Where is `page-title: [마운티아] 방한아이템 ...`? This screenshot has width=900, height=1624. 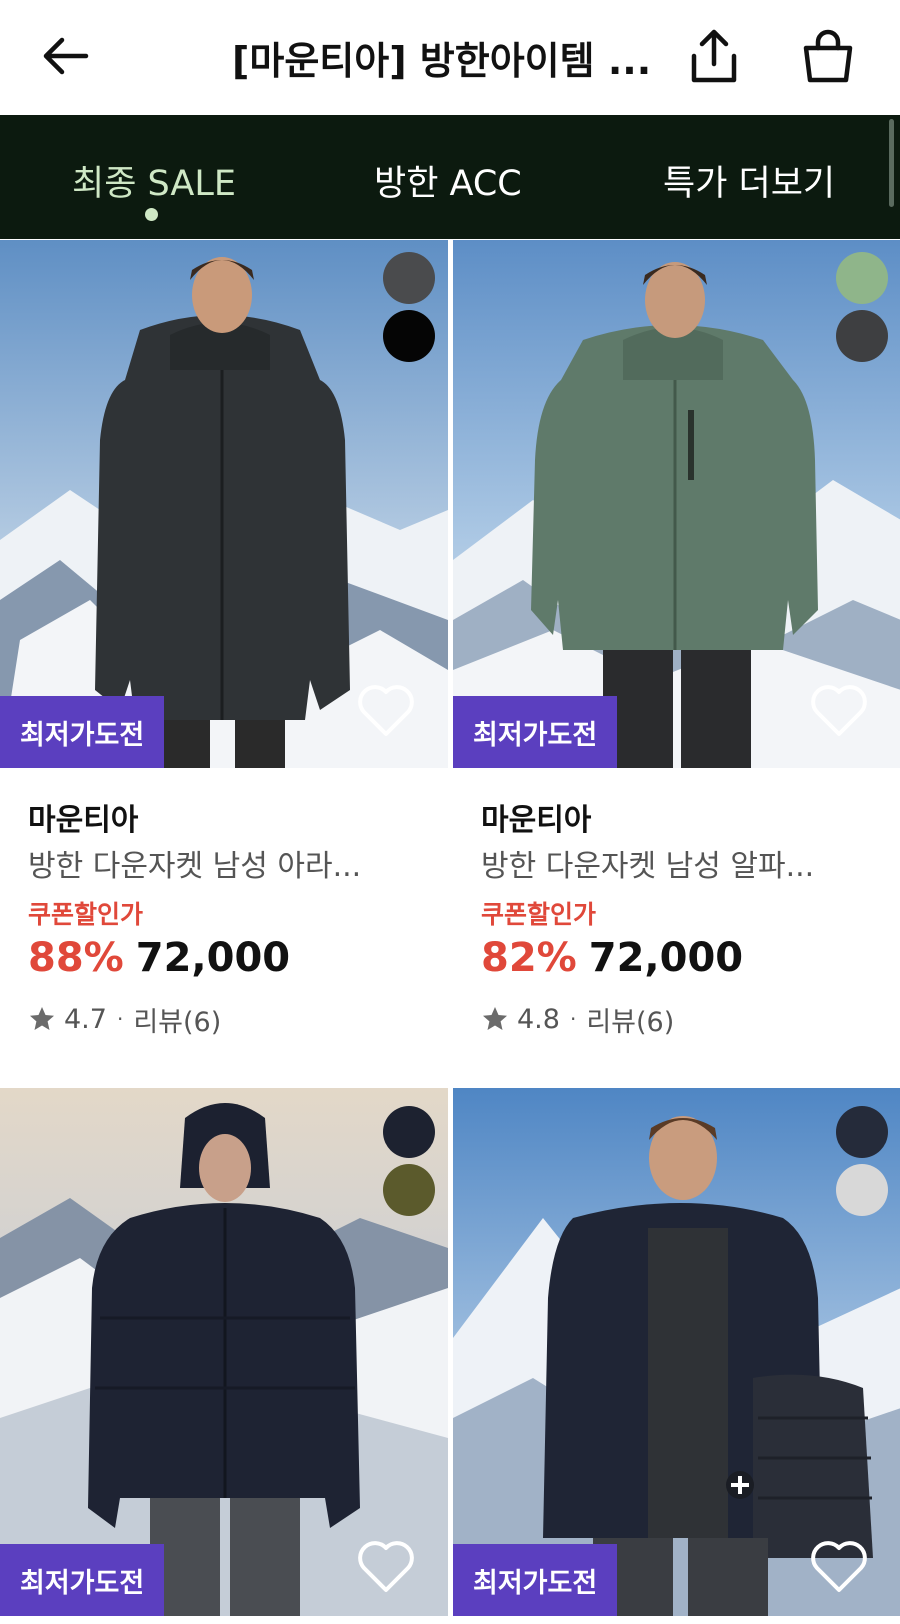
page-title: [마운티아] 방한아이템 ... is located at coordinates (442, 61).